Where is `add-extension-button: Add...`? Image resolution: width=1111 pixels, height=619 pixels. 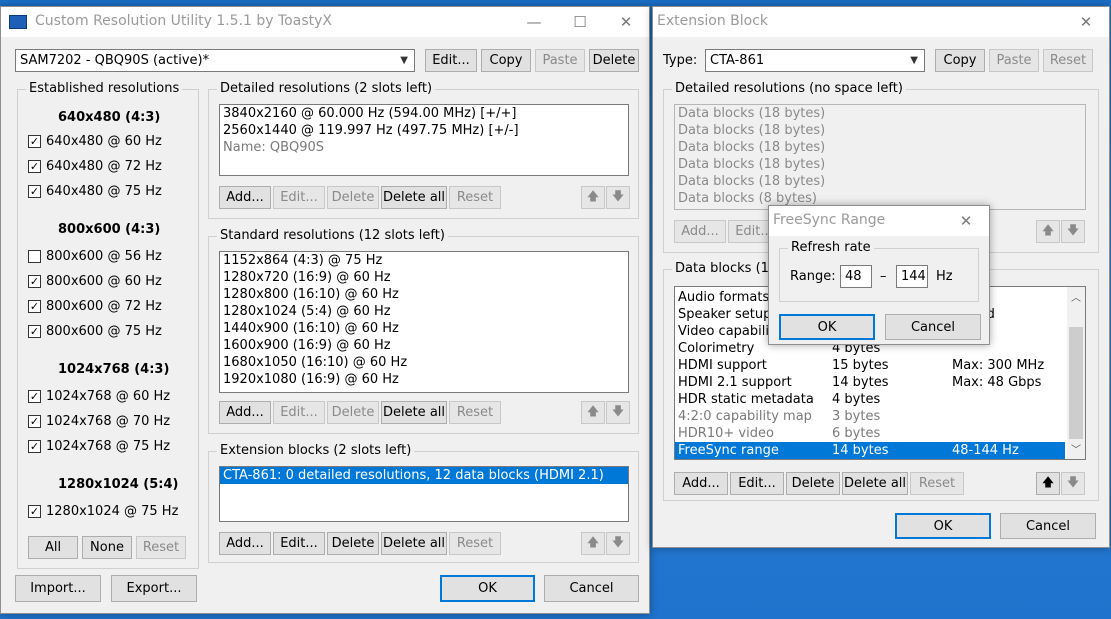
add-extension-button: Add... is located at coordinates (245, 543).